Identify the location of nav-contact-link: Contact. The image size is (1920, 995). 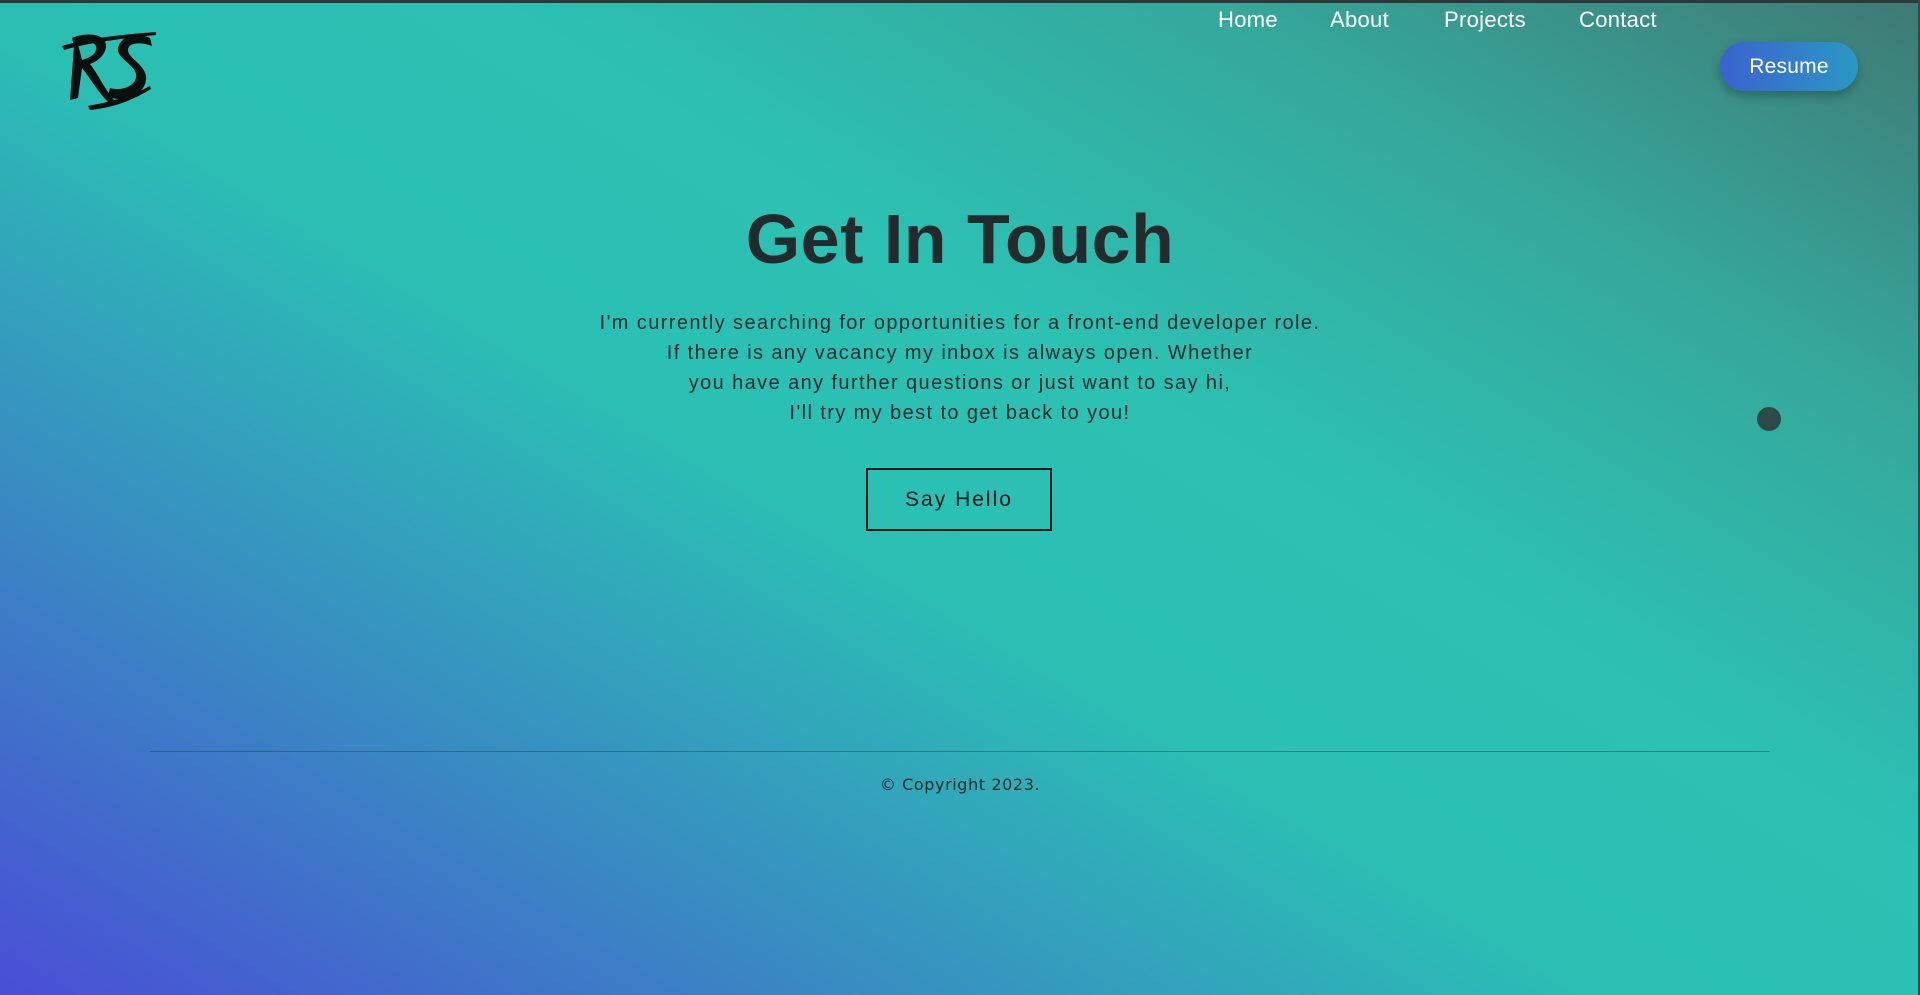
(1618, 20).